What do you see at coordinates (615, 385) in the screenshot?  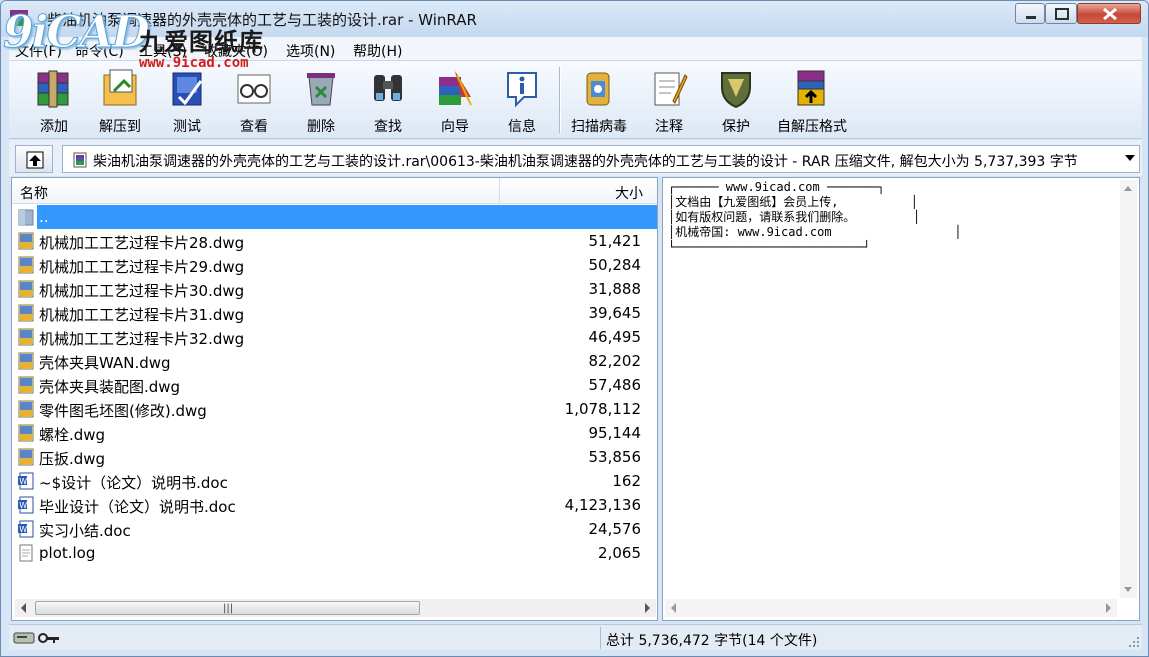 I see `file-size: 57,486` at bounding box center [615, 385].